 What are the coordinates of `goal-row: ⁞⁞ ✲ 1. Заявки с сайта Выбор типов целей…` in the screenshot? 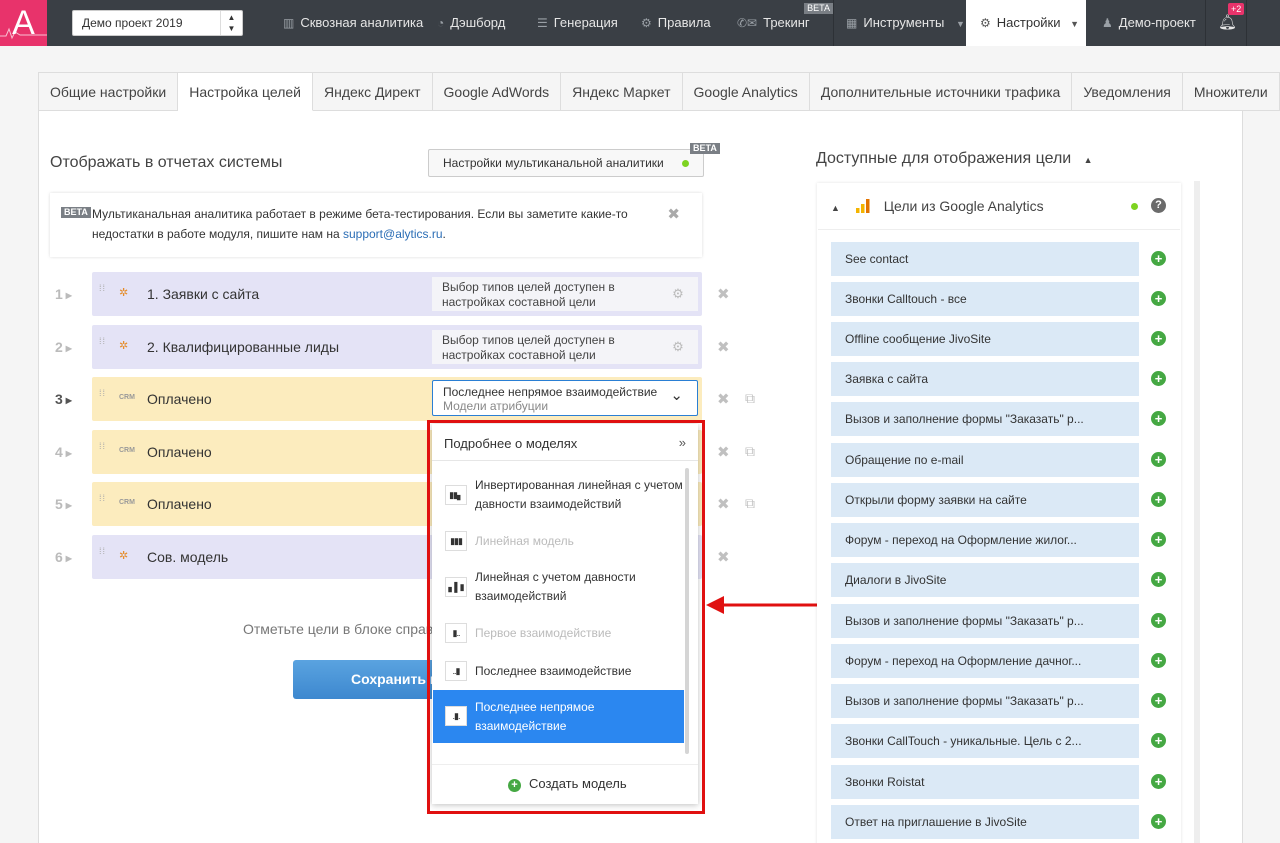 It's located at (397, 294).